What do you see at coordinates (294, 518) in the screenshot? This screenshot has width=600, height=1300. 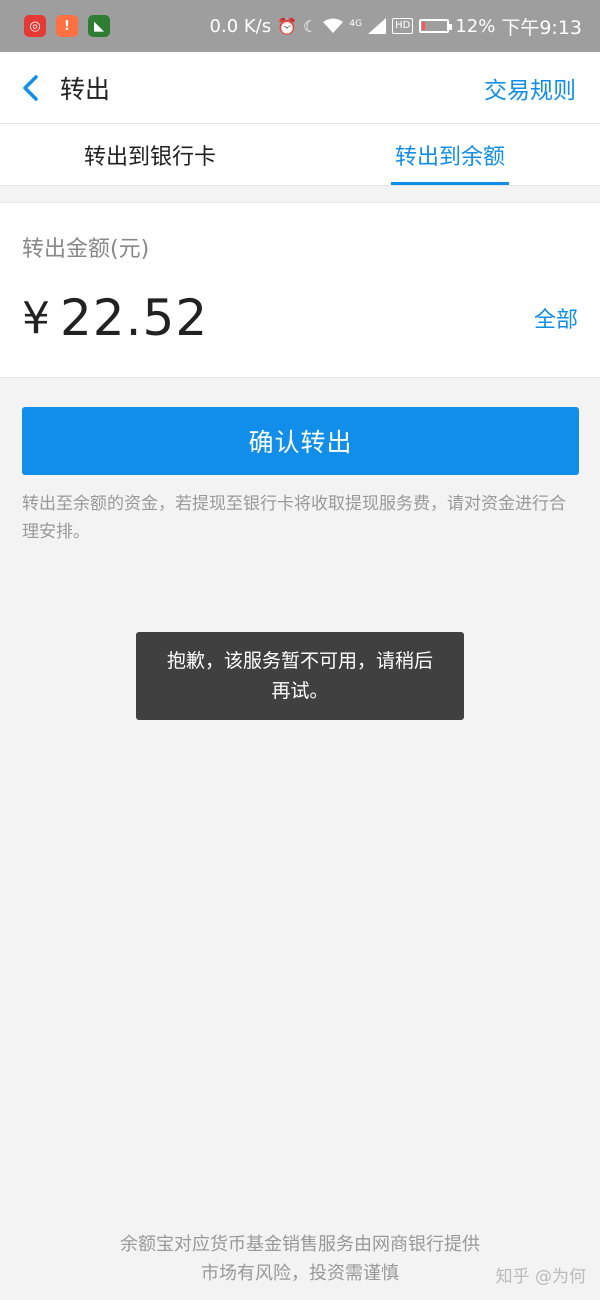 I see `fee-notice: 转出至余额的资金，若提现至银行卡将收取提现服务费，请对资金进行合理安排。` at bounding box center [294, 518].